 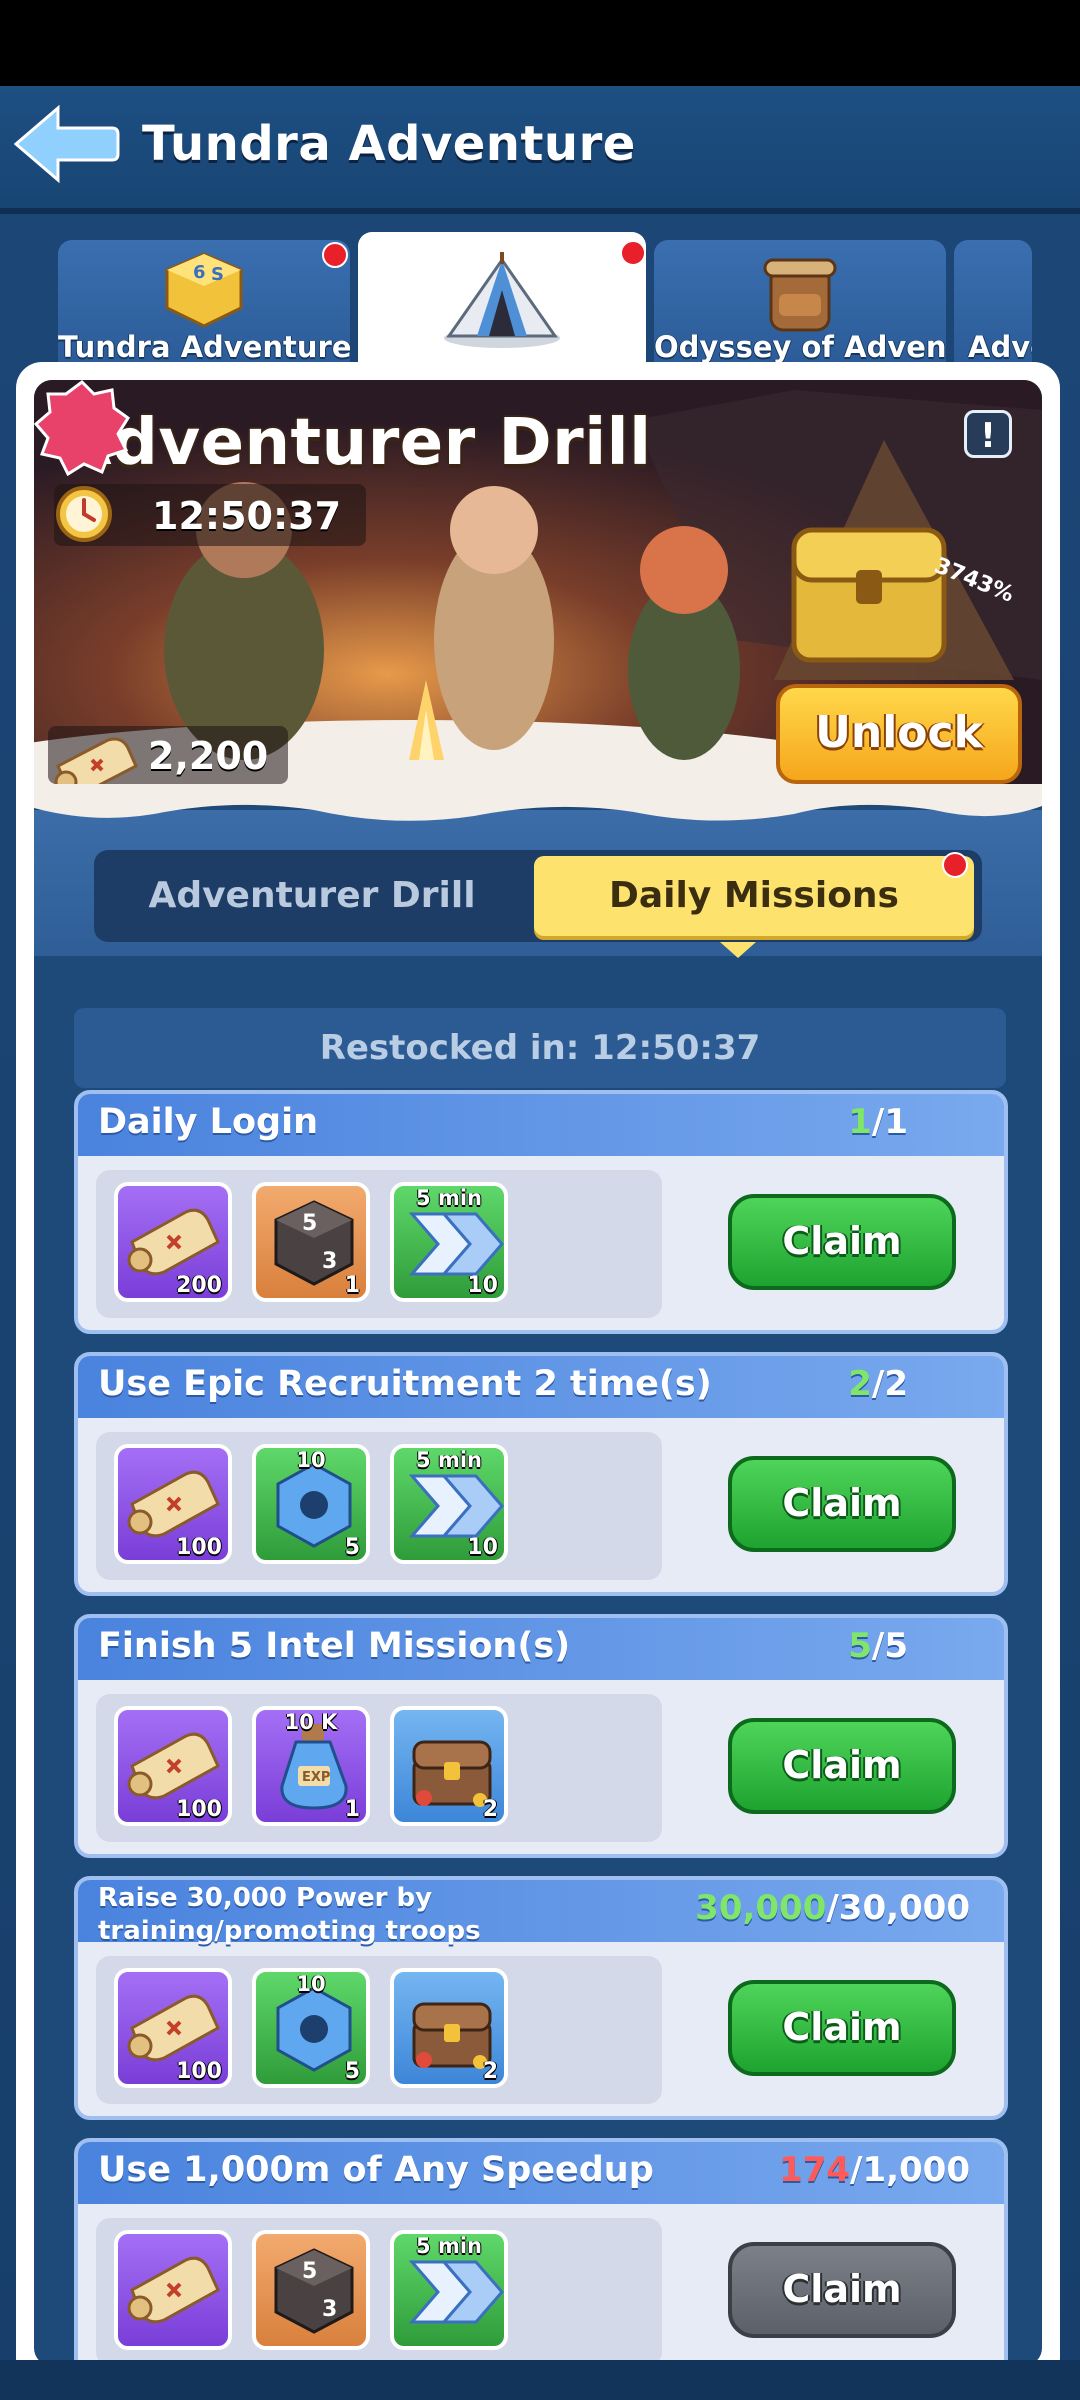 I want to click on svg-text: S, so click(x=217, y=274).